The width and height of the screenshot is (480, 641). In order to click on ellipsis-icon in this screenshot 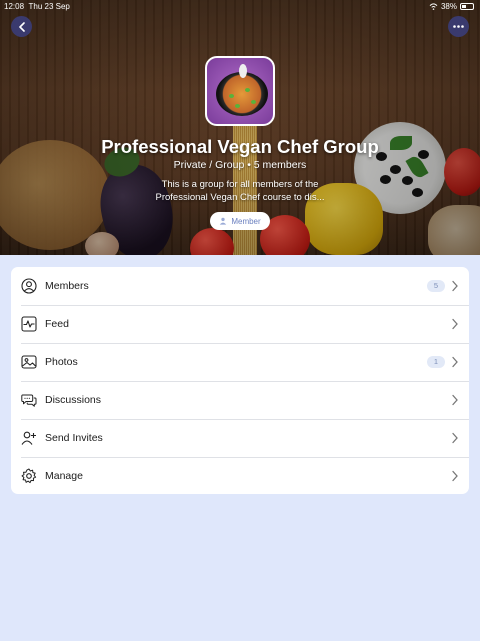, I will do `click(458, 26)`.